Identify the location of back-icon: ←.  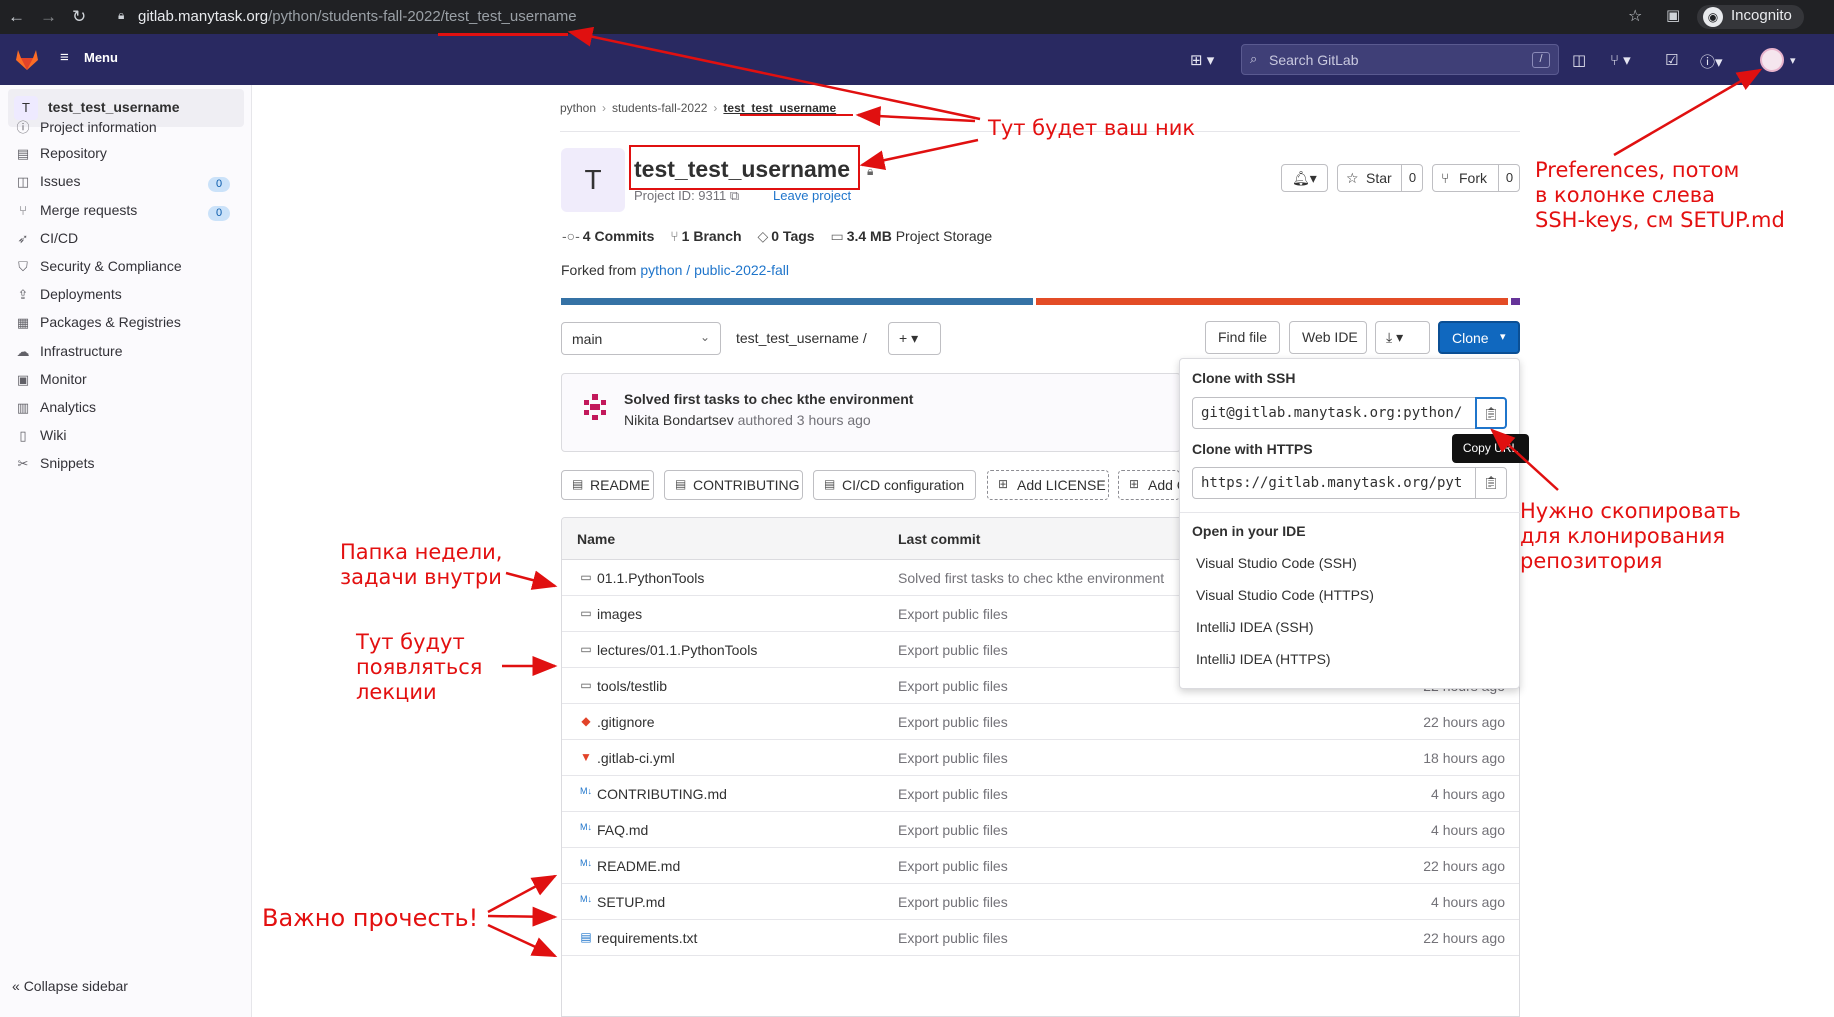
(16, 17).